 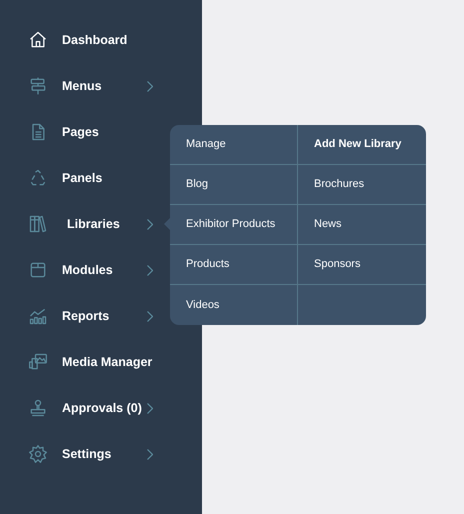 What do you see at coordinates (87, 316) in the screenshot?
I see `sidebar-item: Reports` at bounding box center [87, 316].